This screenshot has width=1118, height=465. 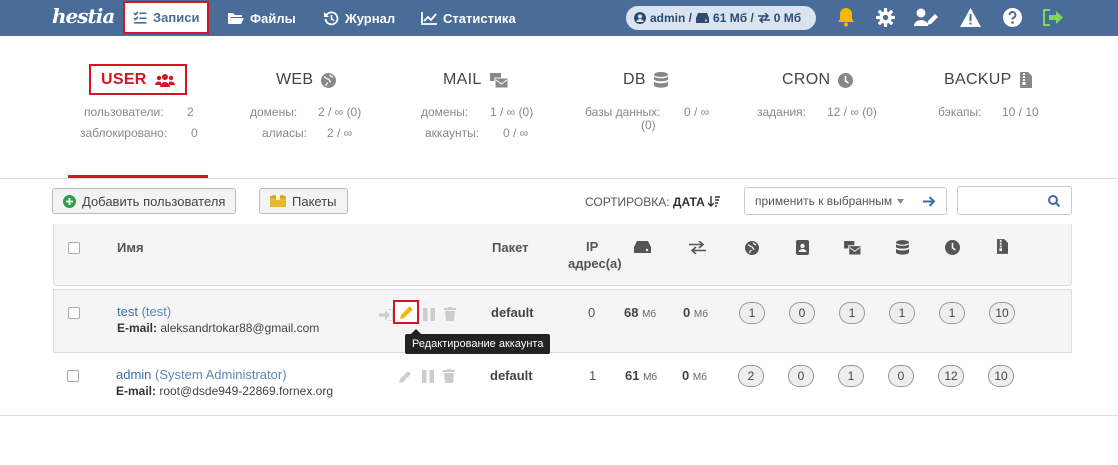 I want to click on nav-log: Журнал, so click(x=359, y=18).